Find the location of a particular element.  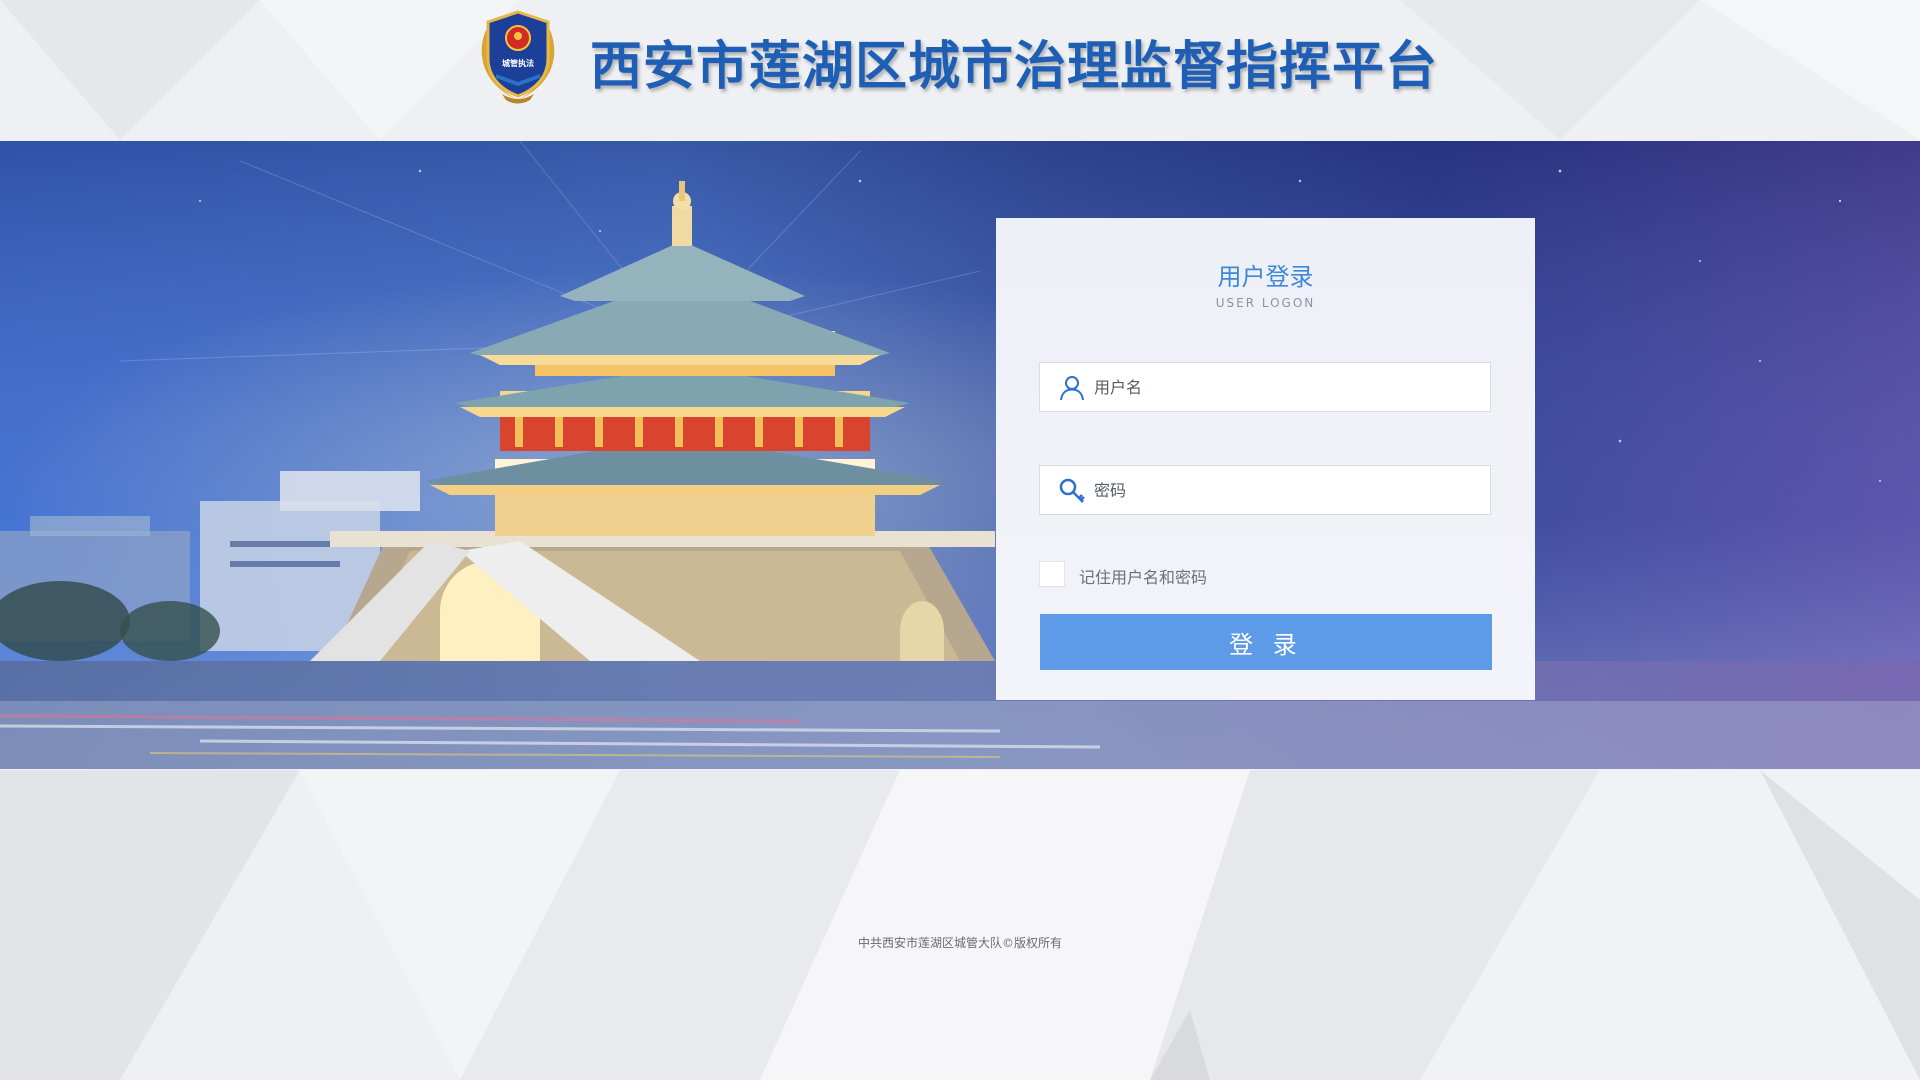

login-subtitle: USER LOGON is located at coordinates (1265, 303).